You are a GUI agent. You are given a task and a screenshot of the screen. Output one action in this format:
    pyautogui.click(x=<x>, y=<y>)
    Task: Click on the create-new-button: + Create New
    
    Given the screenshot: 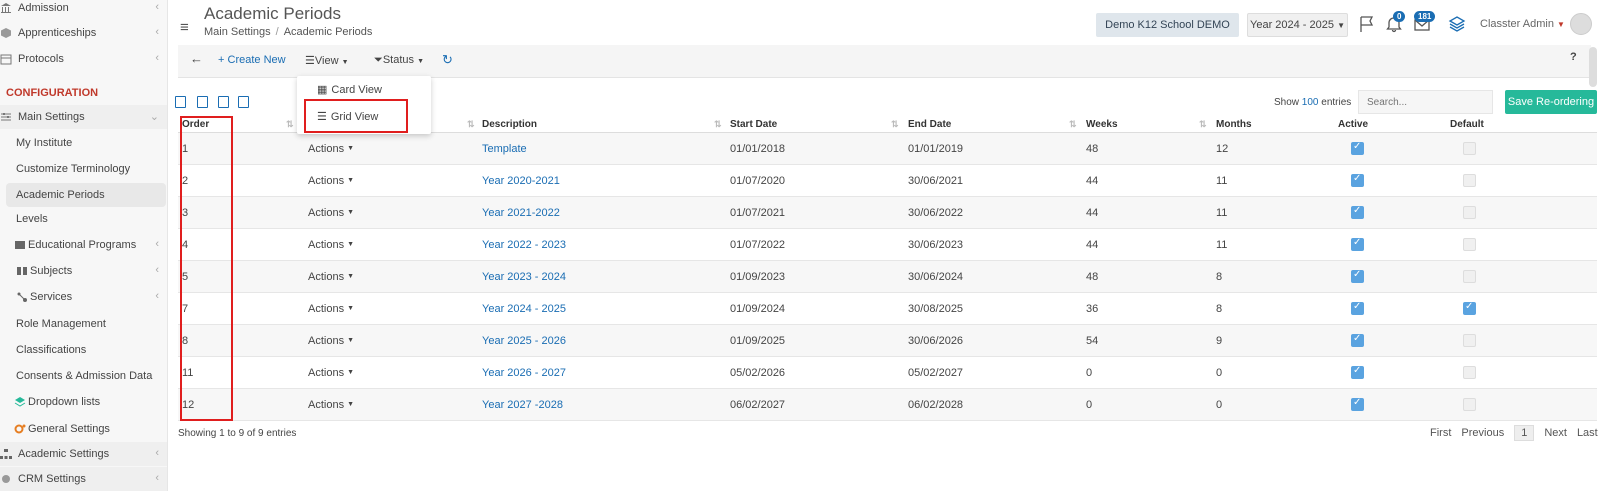 What is the action you would take?
    pyautogui.click(x=252, y=60)
    